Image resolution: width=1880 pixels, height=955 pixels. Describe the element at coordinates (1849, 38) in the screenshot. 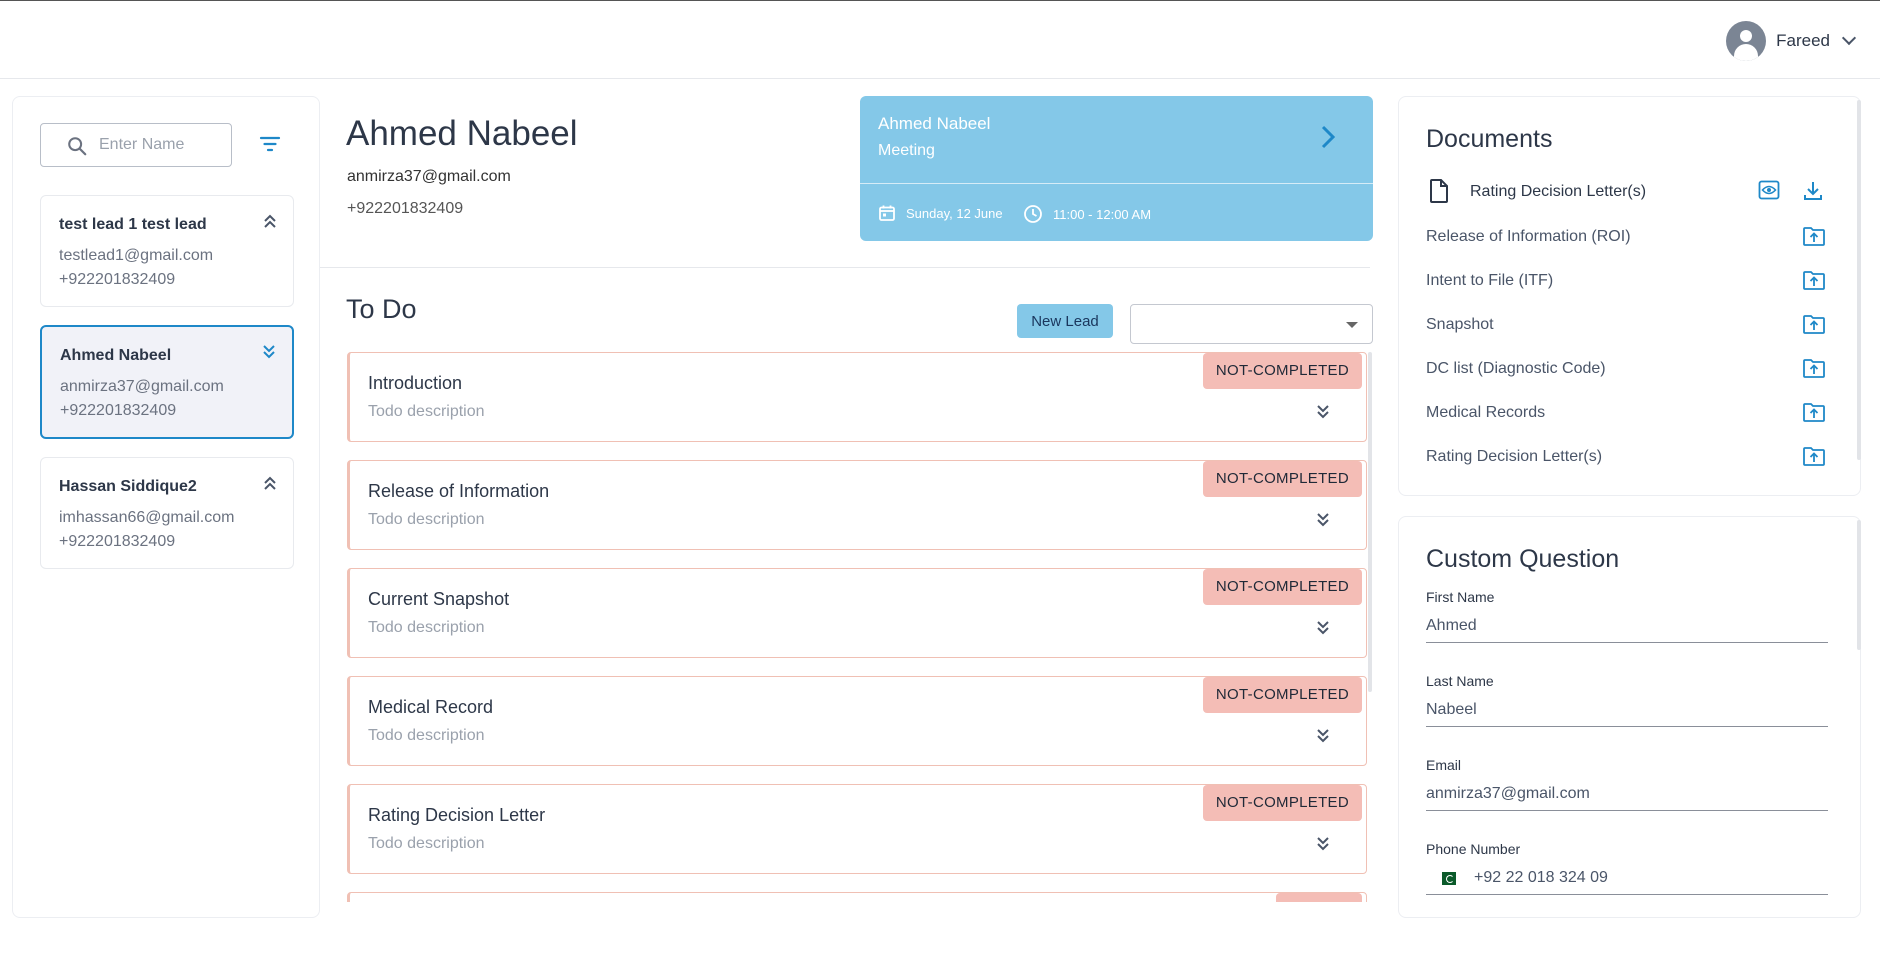

I see `chevron-down-icon` at that location.